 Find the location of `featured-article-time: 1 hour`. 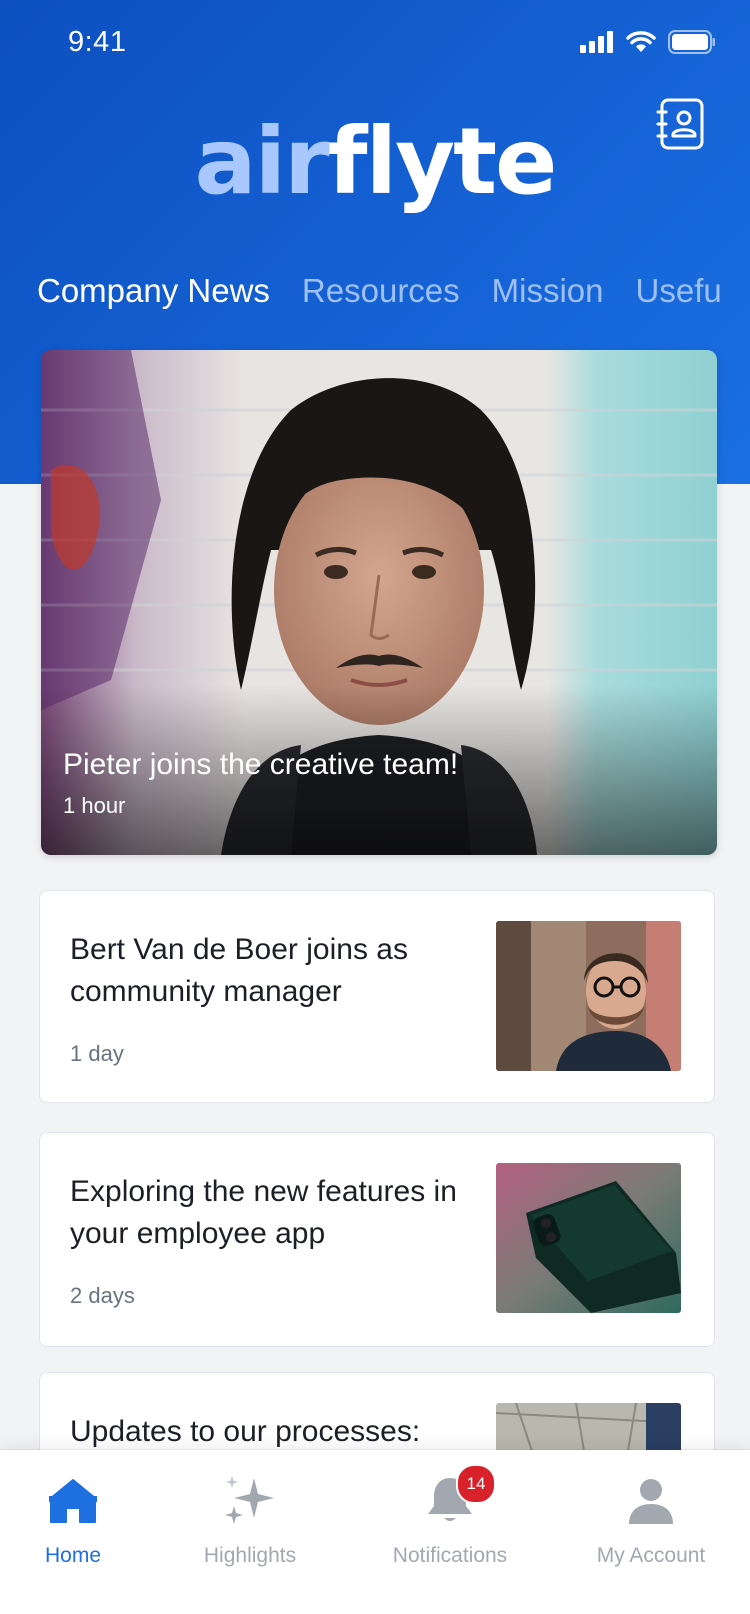

featured-article-time: 1 hour is located at coordinates (94, 805).